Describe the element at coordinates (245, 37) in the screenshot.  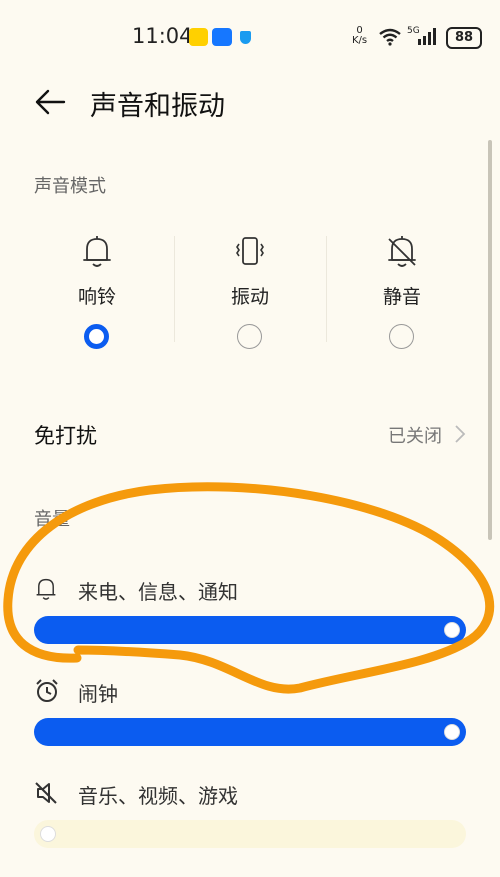
I see `shield-icon` at that location.